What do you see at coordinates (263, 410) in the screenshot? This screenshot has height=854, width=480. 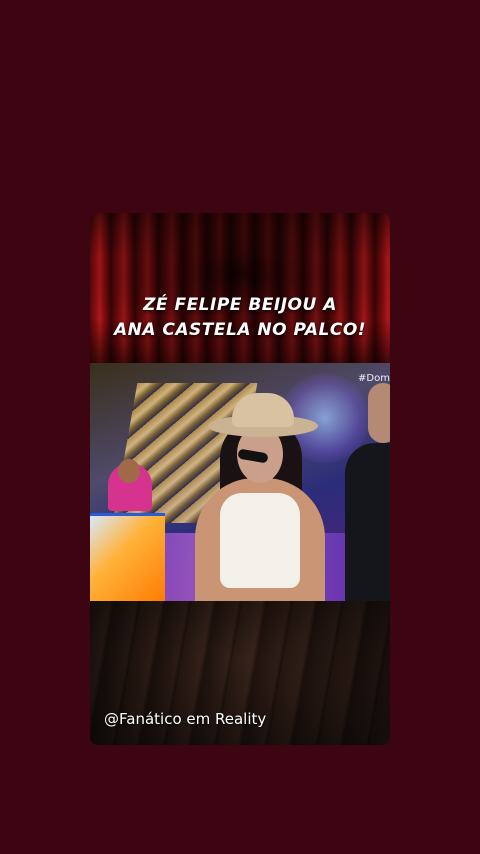 I see `cowboy-hat-crown` at bounding box center [263, 410].